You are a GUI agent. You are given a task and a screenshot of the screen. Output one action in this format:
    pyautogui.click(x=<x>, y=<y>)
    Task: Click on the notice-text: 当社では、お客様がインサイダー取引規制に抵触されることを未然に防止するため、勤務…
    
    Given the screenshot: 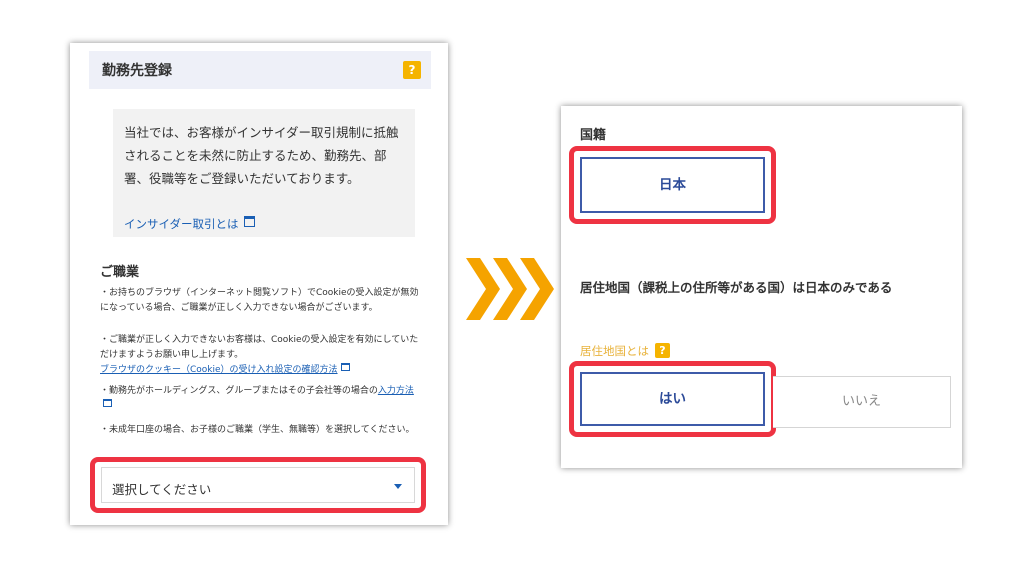 What is the action you would take?
    pyautogui.click(x=261, y=155)
    